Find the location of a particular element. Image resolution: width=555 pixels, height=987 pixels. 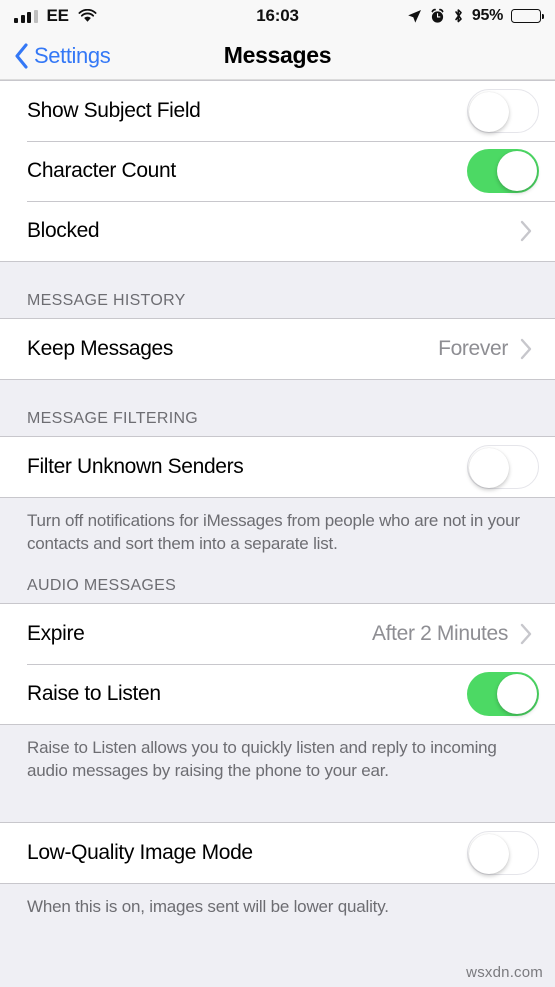

settings-group-message-filtering: Filter Unknown Senders is located at coordinates (277, 467).